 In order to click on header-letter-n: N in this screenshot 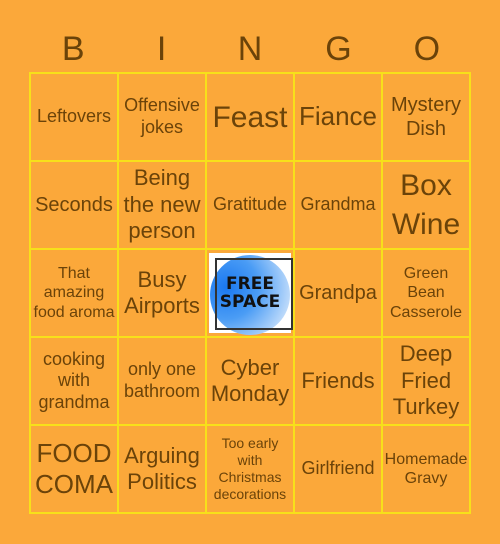, I will do `click(250, 49)`.